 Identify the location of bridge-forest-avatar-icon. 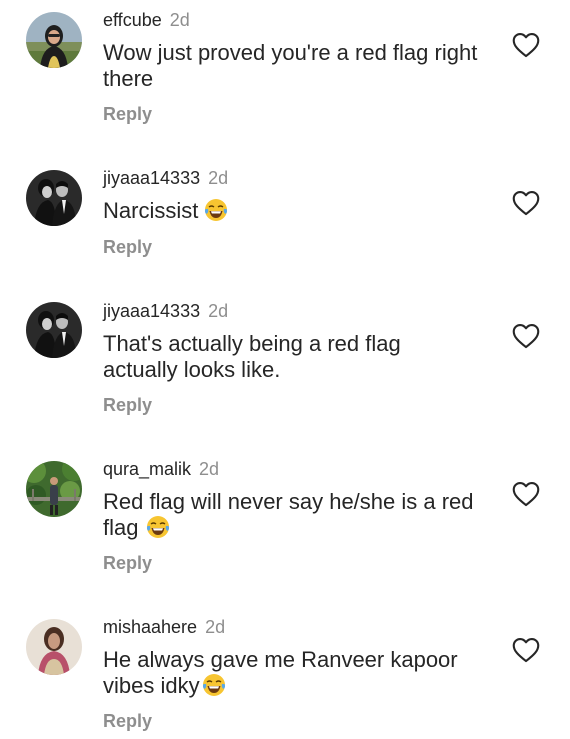
(54, 489).